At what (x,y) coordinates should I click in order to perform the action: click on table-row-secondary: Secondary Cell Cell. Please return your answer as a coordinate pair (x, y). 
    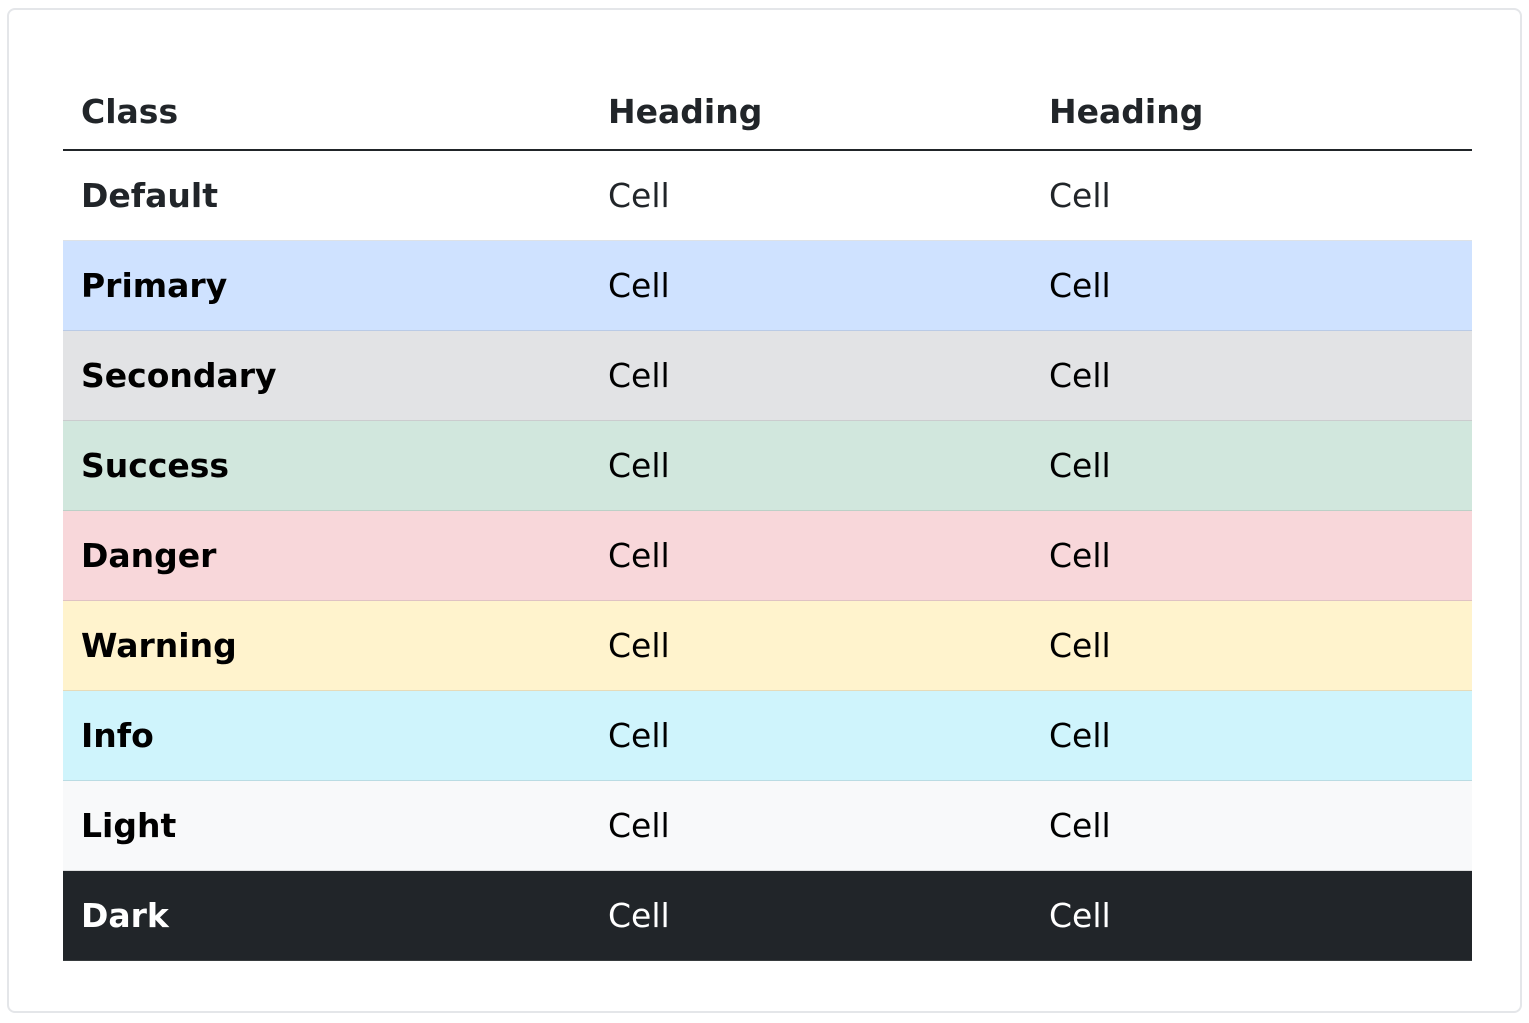
    Looking at the image, I should click on (767, 375).